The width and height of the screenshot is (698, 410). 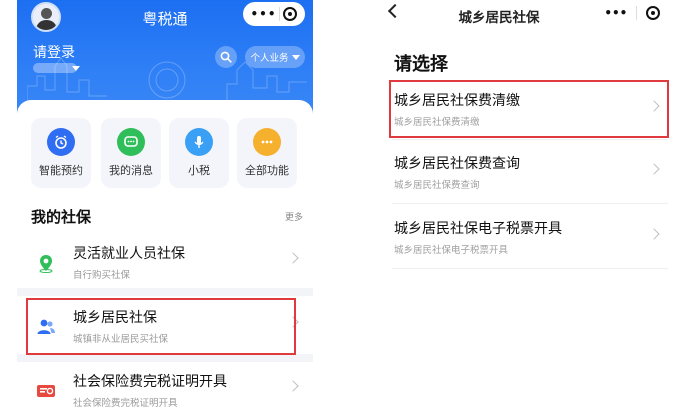 What do you see at coordinates (451, 250) in the screenshot?
I see `option-subtitle: 城乡居民社保电子税票开具` at bounding box center [451, 250].